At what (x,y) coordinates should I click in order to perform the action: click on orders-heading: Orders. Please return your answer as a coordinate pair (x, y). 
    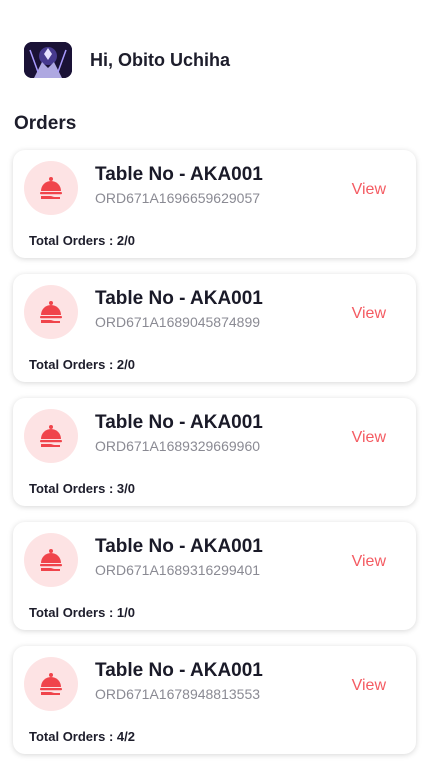
    Looking at the image, I should click on (45, 123).